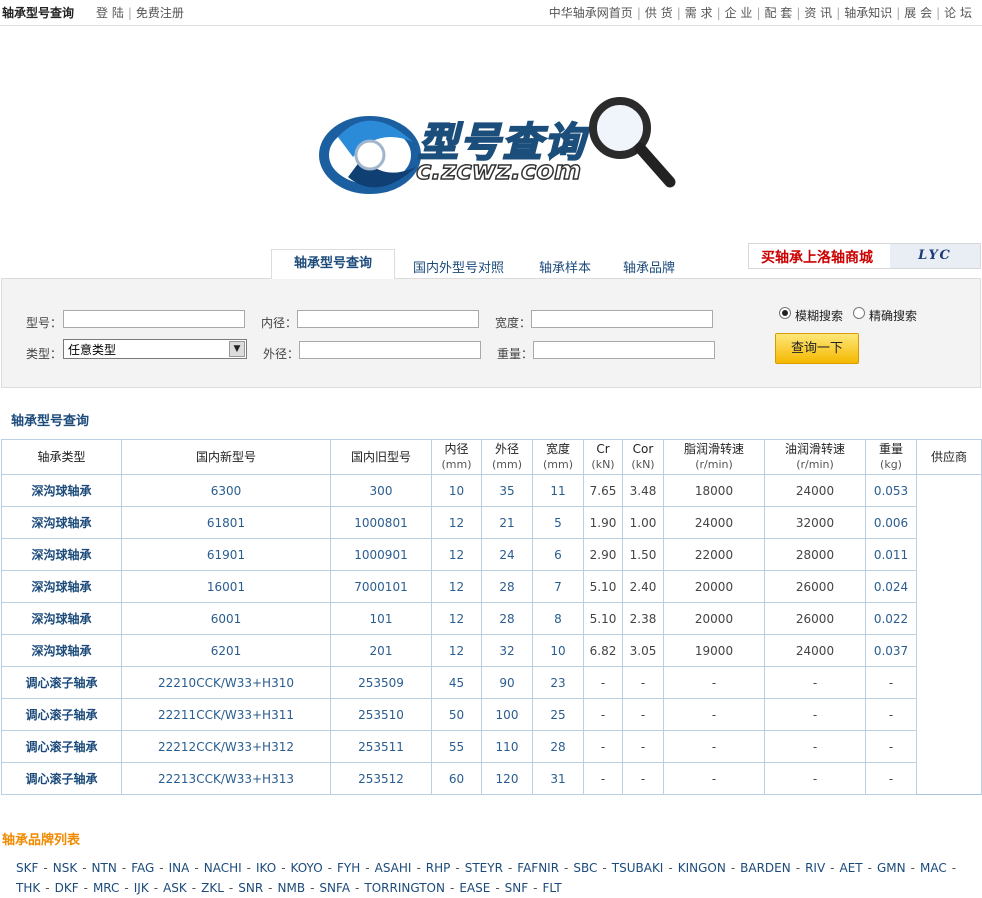 This screenshot has height=898, width=982. Describe the element at coordinates (333, 264) in the screenshot. I see `tab-model-search: 轴承型号查询` at that location.